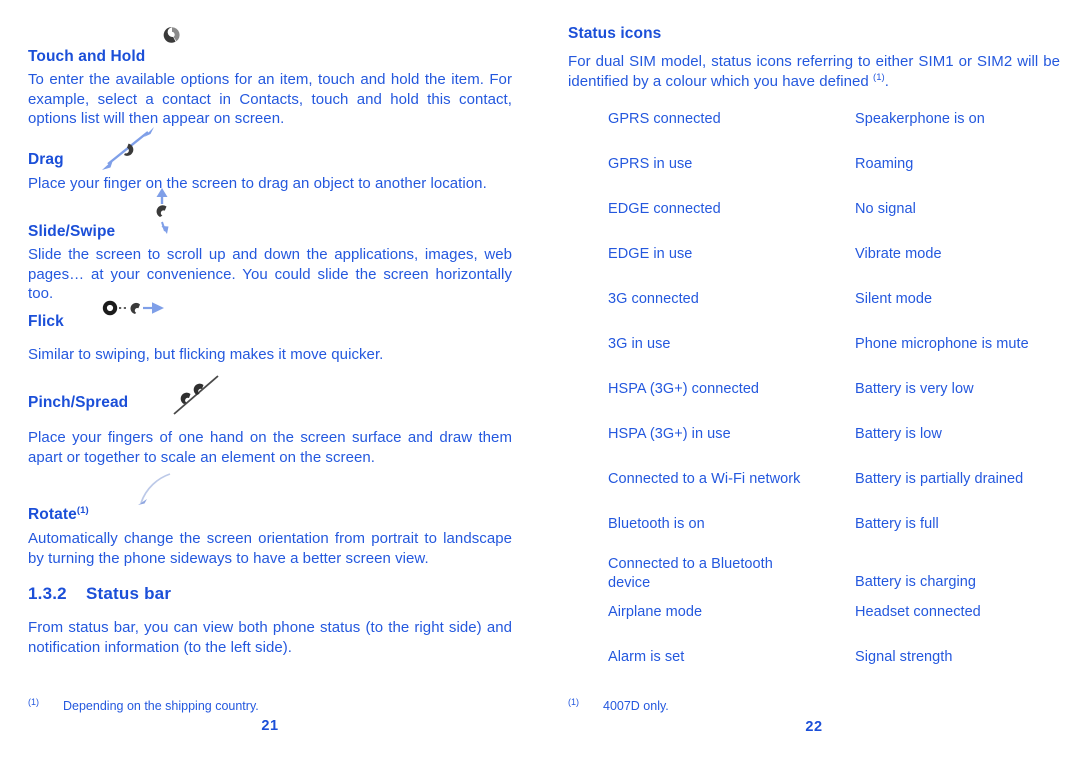 This screenshot has height=767, width=1080. Describe the element at coordinates (52, 514) in the screenshot. I see `heading-rotate-label: Rotate` at that location.